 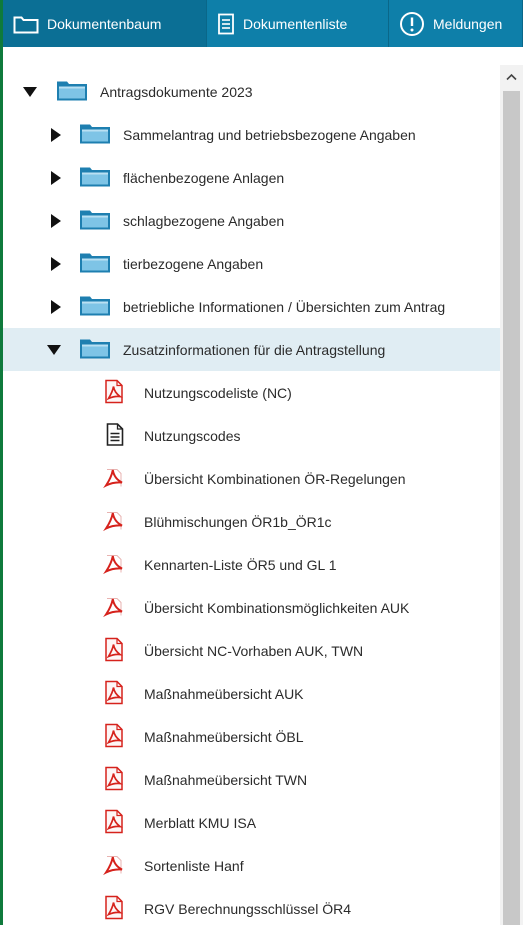 I want to click on tree-label: RGV Berechnungsschlüssel ÖR4, so click(x=247, y=908).